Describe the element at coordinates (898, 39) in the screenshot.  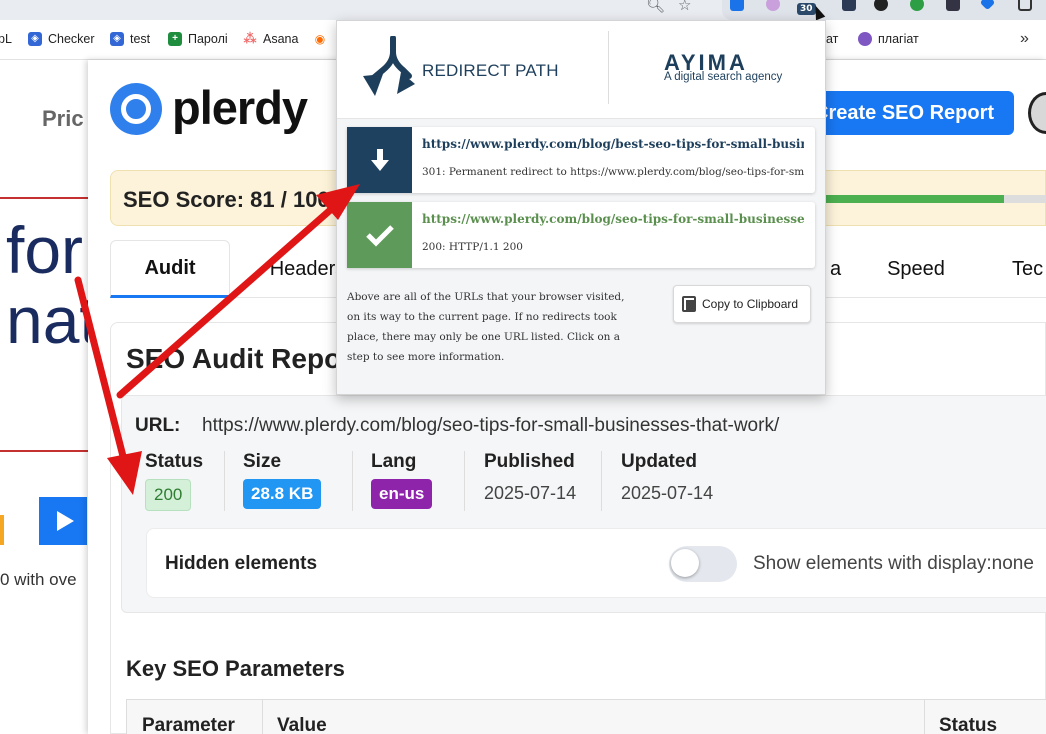
I see `bookmark-label: плагіат` at that location.